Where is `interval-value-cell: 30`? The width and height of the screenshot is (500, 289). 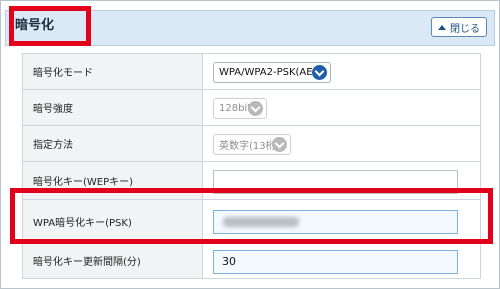
interval-value-cell: 30 is located at coordinates (341, 260).